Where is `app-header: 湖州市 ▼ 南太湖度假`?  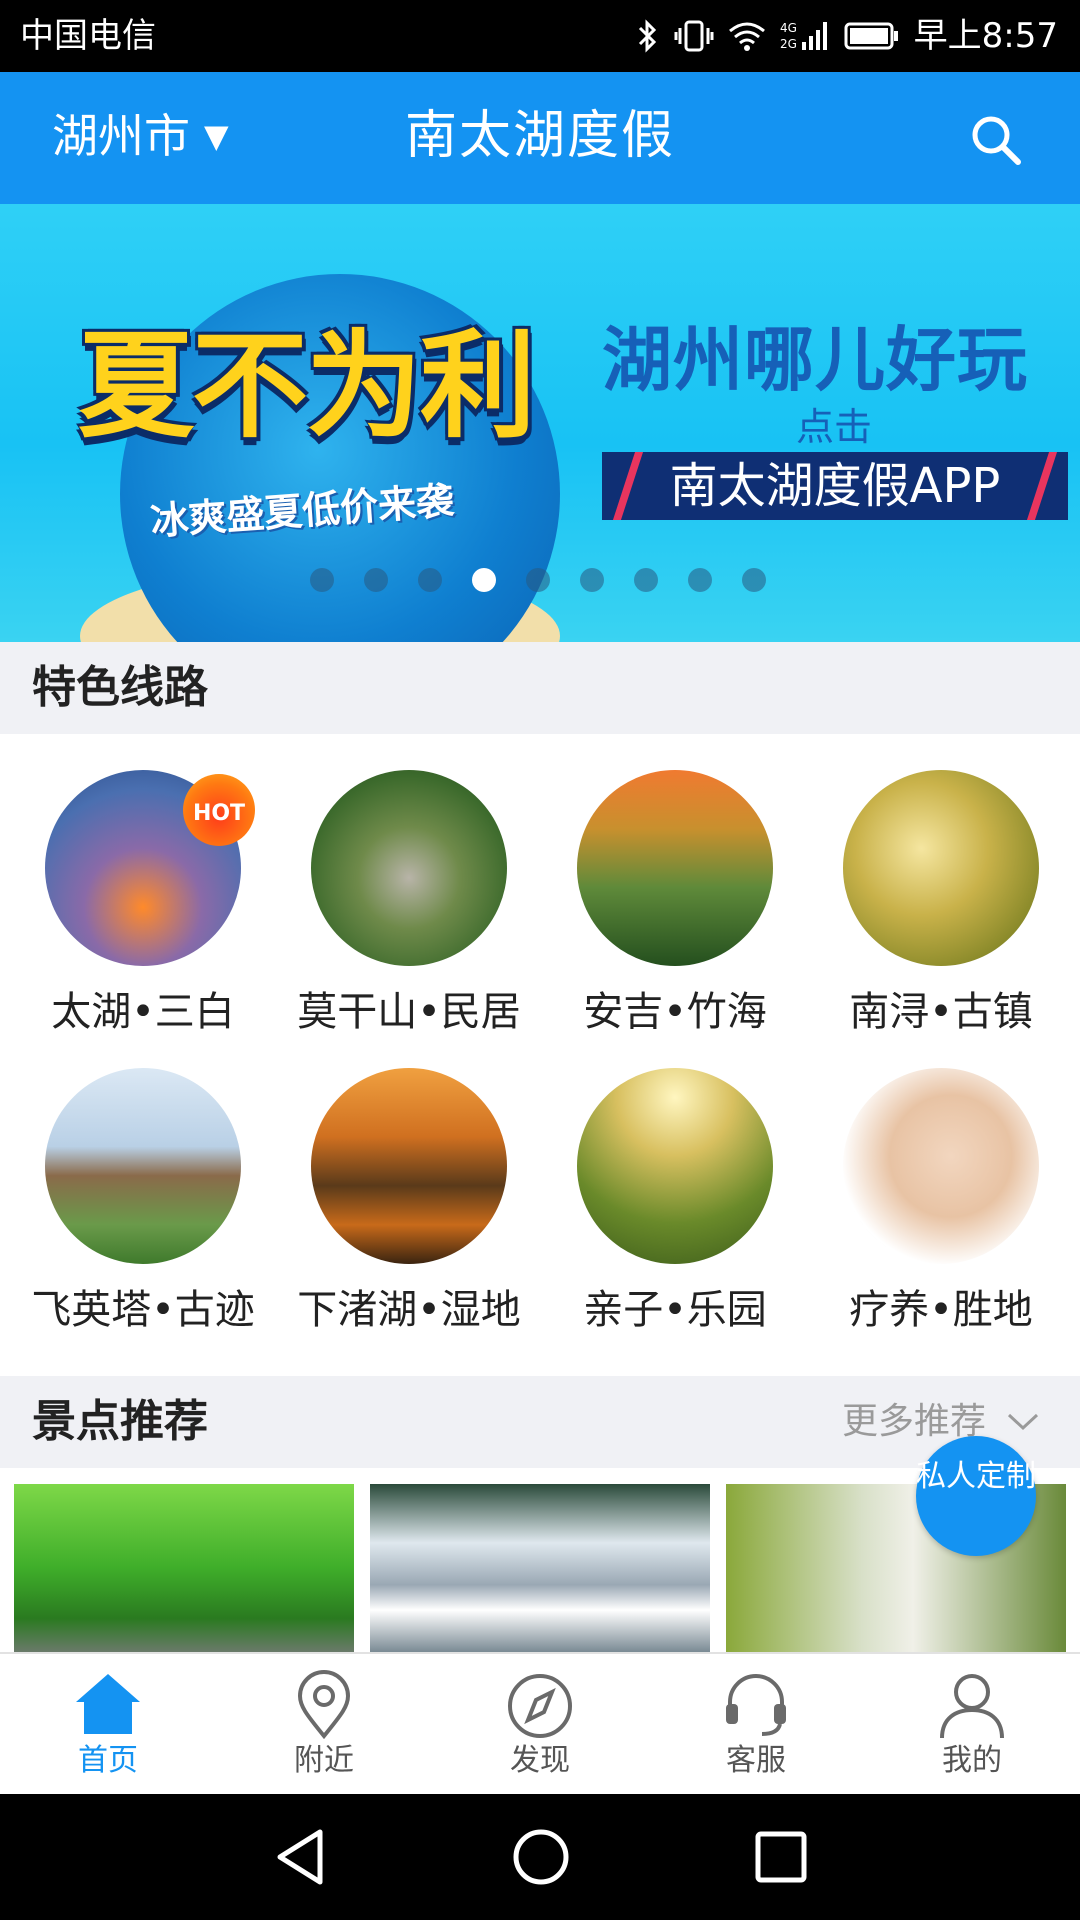
app-header: 湖州市 ▼ 南太湖度假 is located at coordinates (540, 138).